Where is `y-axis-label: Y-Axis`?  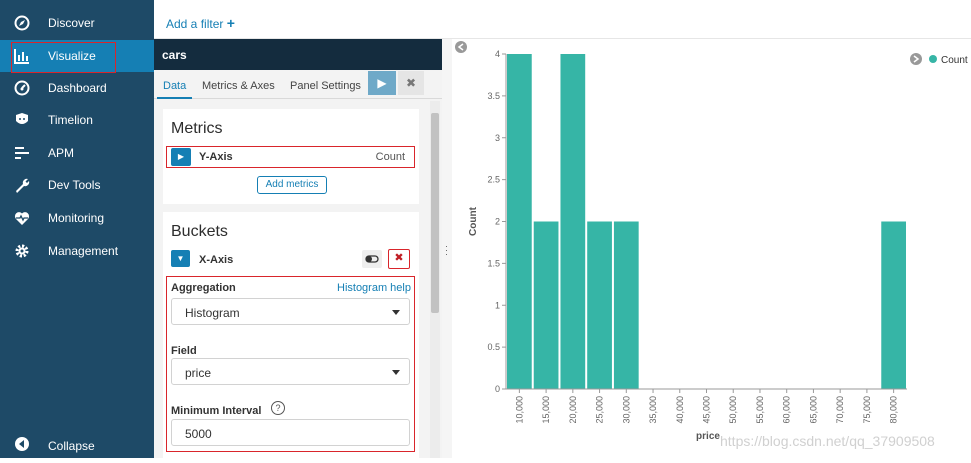 y-axis-label: Y-Axis is located at coordinates (216, 157).